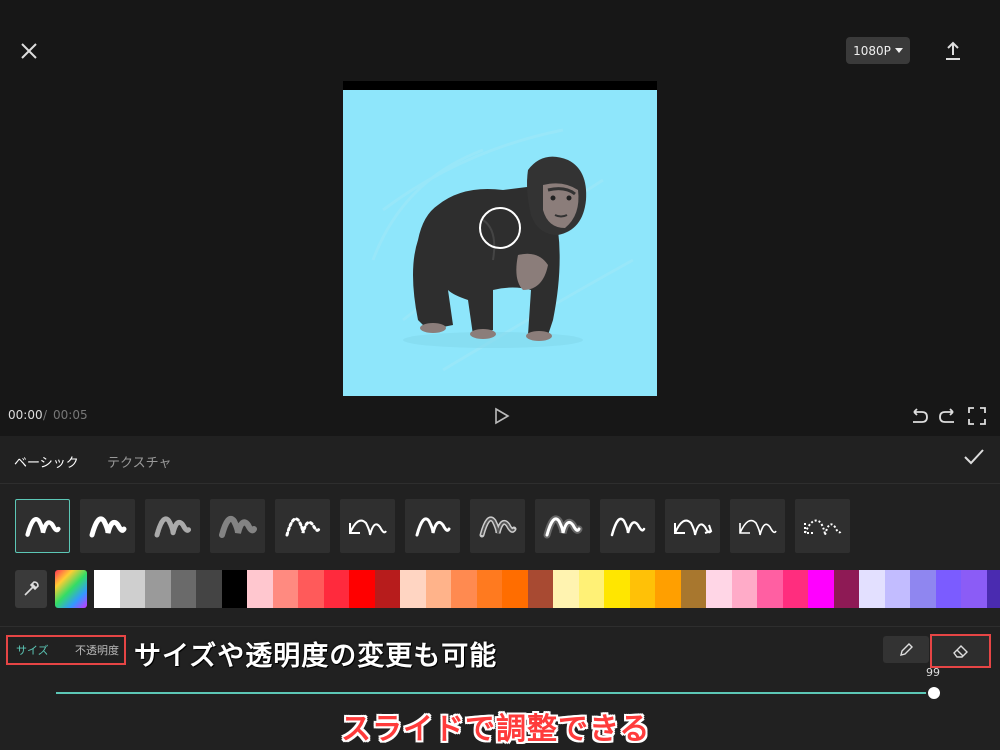  Describe the element at coordinates (42, 526) in the screenshot. I see `brush-solid` at that location.